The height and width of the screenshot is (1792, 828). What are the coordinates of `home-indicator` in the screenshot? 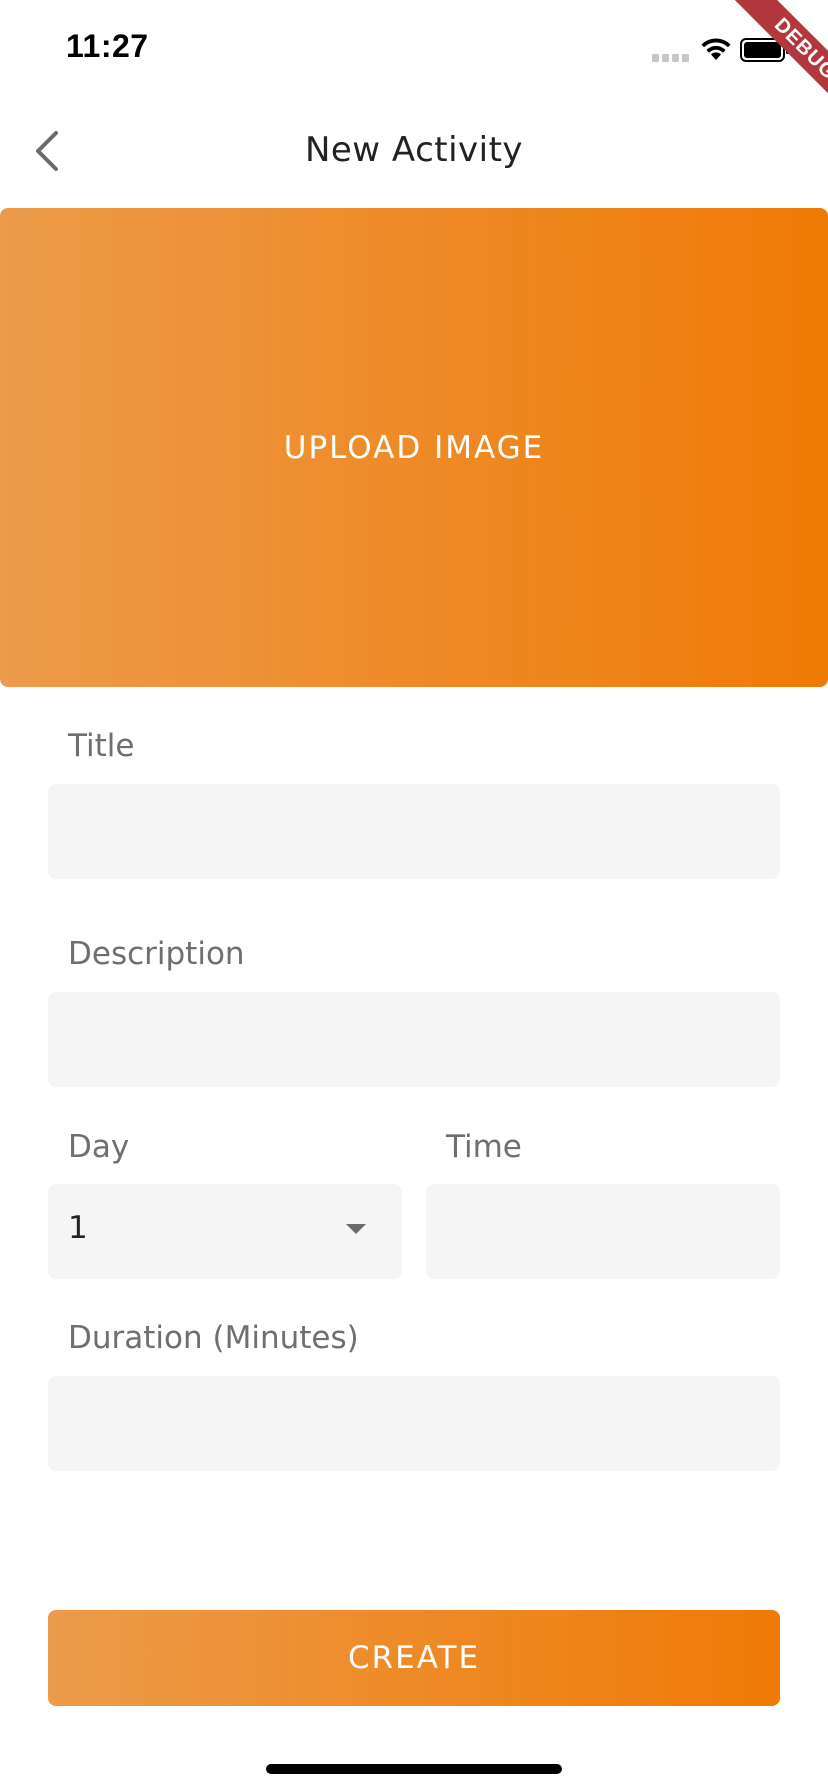 It's located at (414, 1769).